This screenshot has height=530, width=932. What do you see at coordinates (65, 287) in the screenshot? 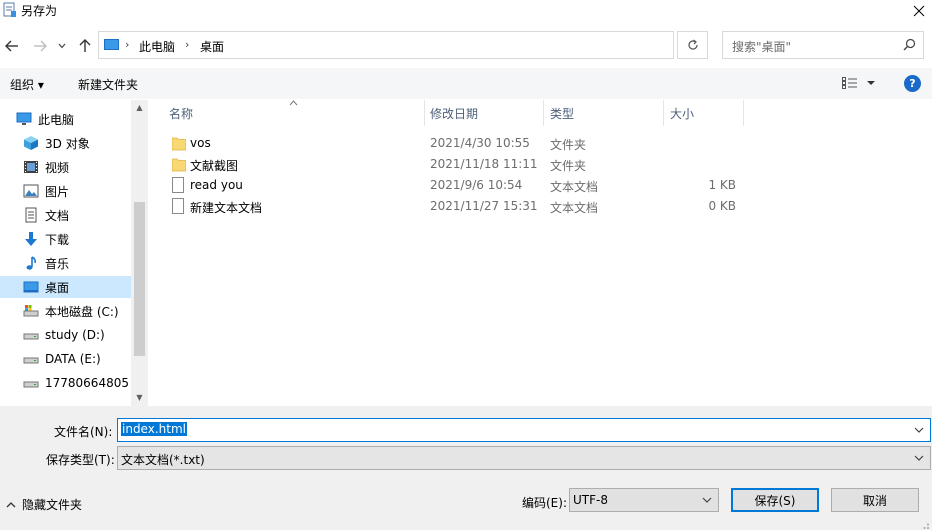
I see `nav-item-desktop: 桌面` at bounding box center [65, 287].